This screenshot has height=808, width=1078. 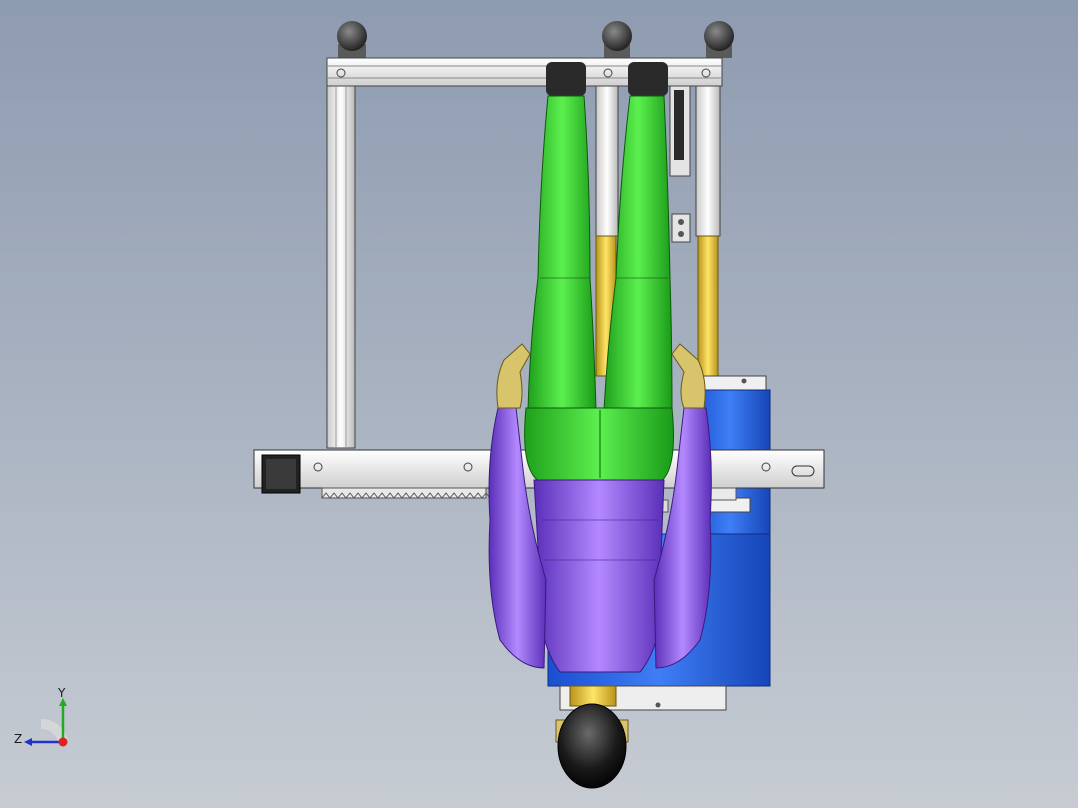 What do you see at coordinates (535, 39) in the screenshot?
I see `caster-wheels` at bounding box center [535, 39].